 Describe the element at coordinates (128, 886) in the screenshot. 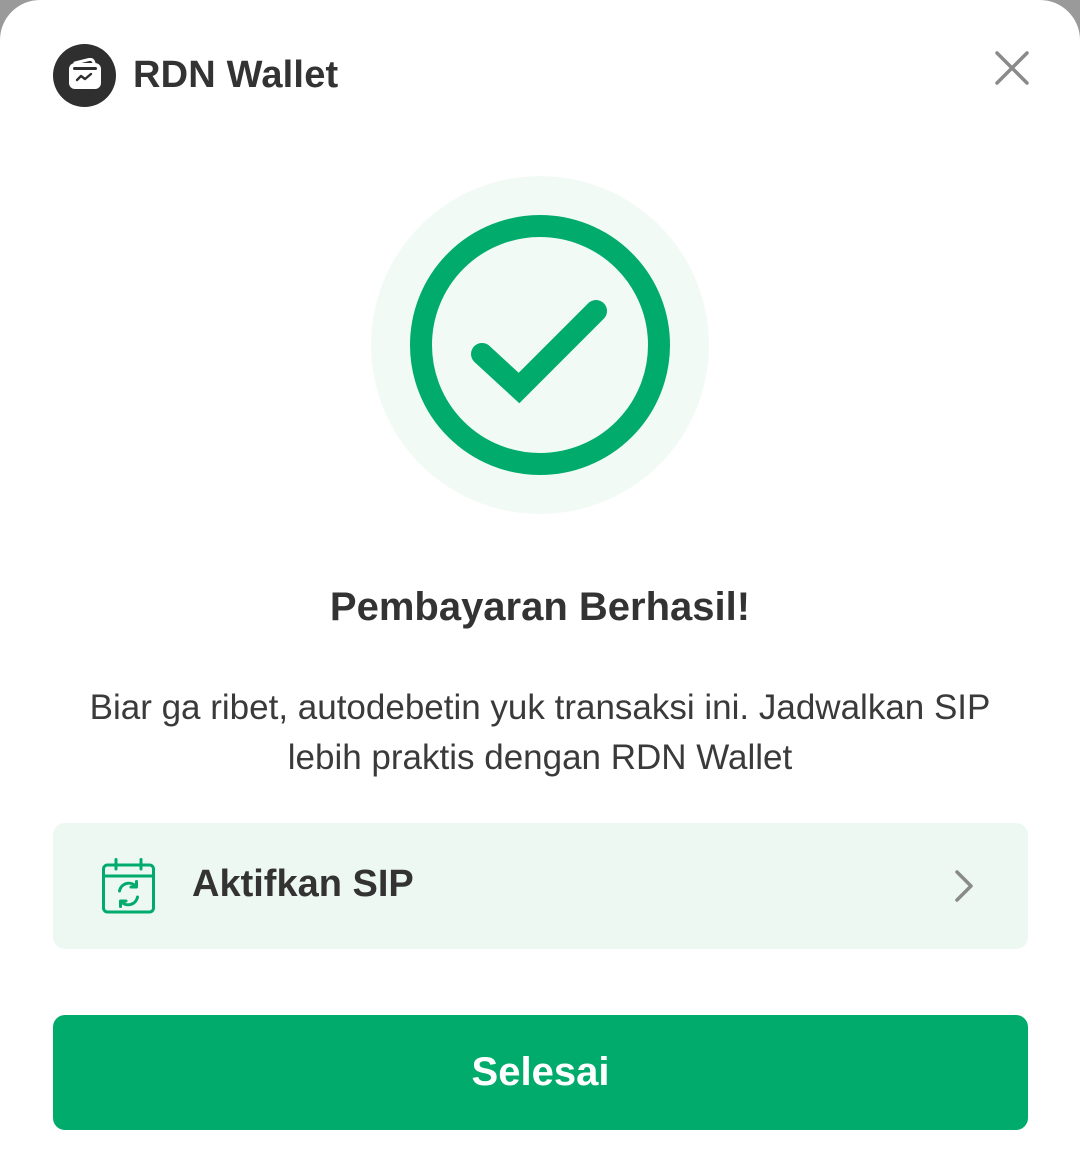

I see `calendar-refresh-icon` at that location.